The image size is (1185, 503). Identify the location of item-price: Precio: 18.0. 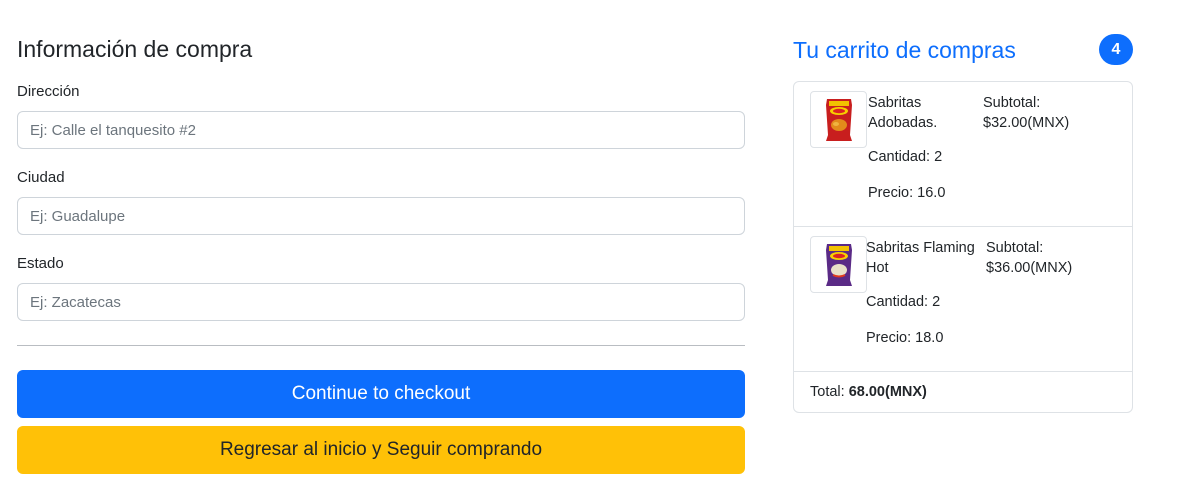
(905, 338).